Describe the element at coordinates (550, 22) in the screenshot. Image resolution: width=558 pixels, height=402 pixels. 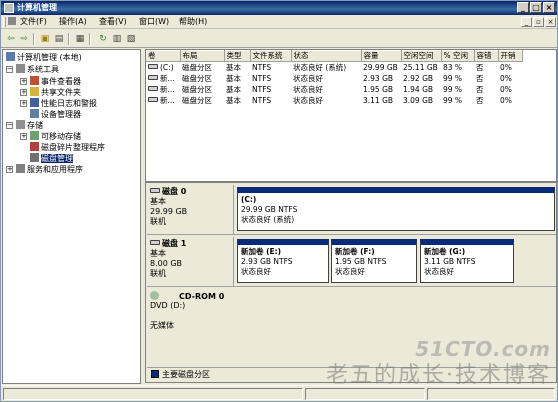
I see `mdi-close-button: ×` at that location.